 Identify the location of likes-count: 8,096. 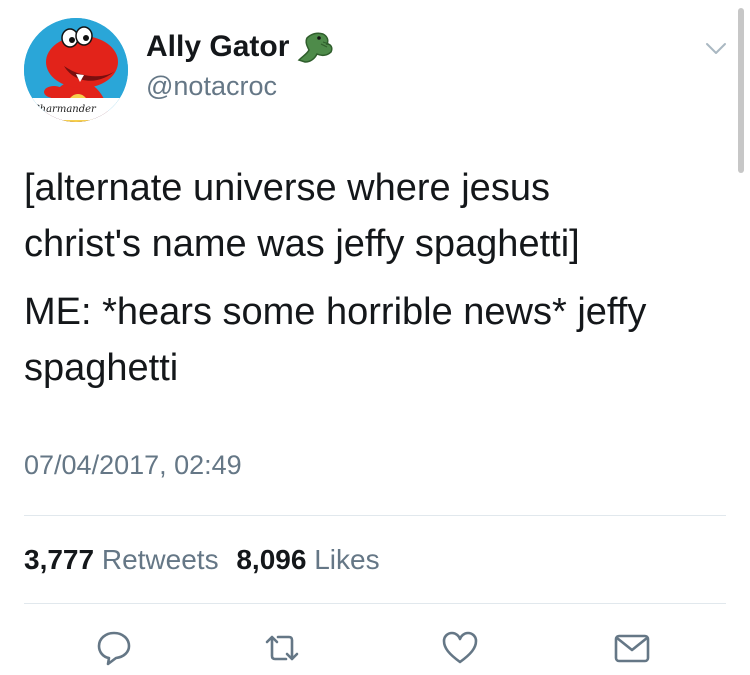
(271, 559).